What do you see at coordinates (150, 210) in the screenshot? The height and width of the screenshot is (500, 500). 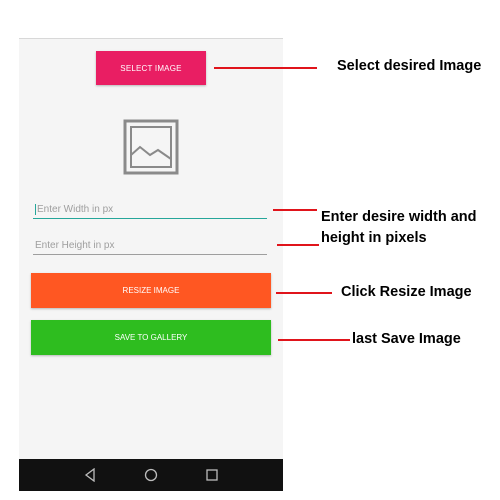 I see `width-input: Enter Width in px` at bounding box center [150, 210].